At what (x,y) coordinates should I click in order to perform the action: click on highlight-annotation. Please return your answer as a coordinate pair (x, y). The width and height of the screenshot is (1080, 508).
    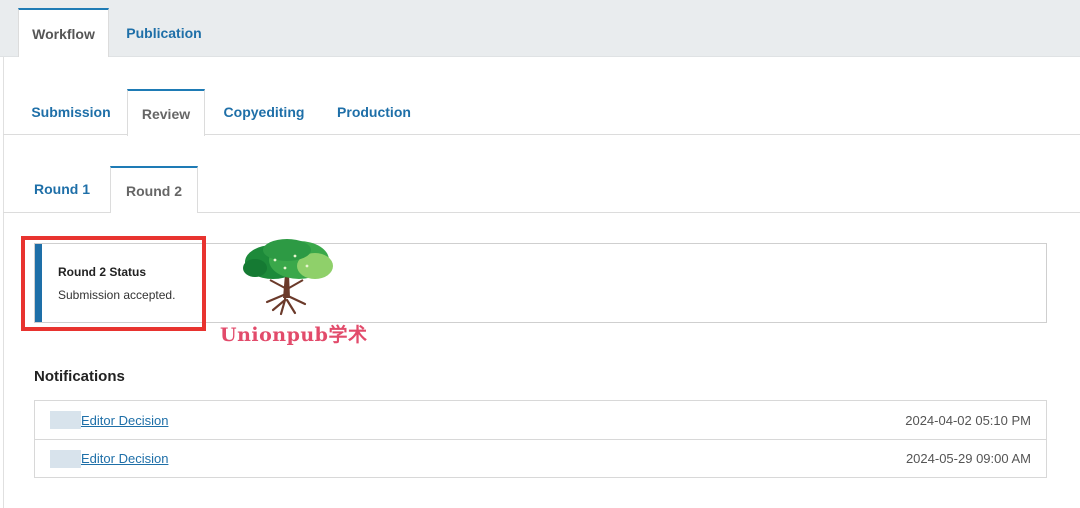
    Looking at the image, I should click on (113, 283).